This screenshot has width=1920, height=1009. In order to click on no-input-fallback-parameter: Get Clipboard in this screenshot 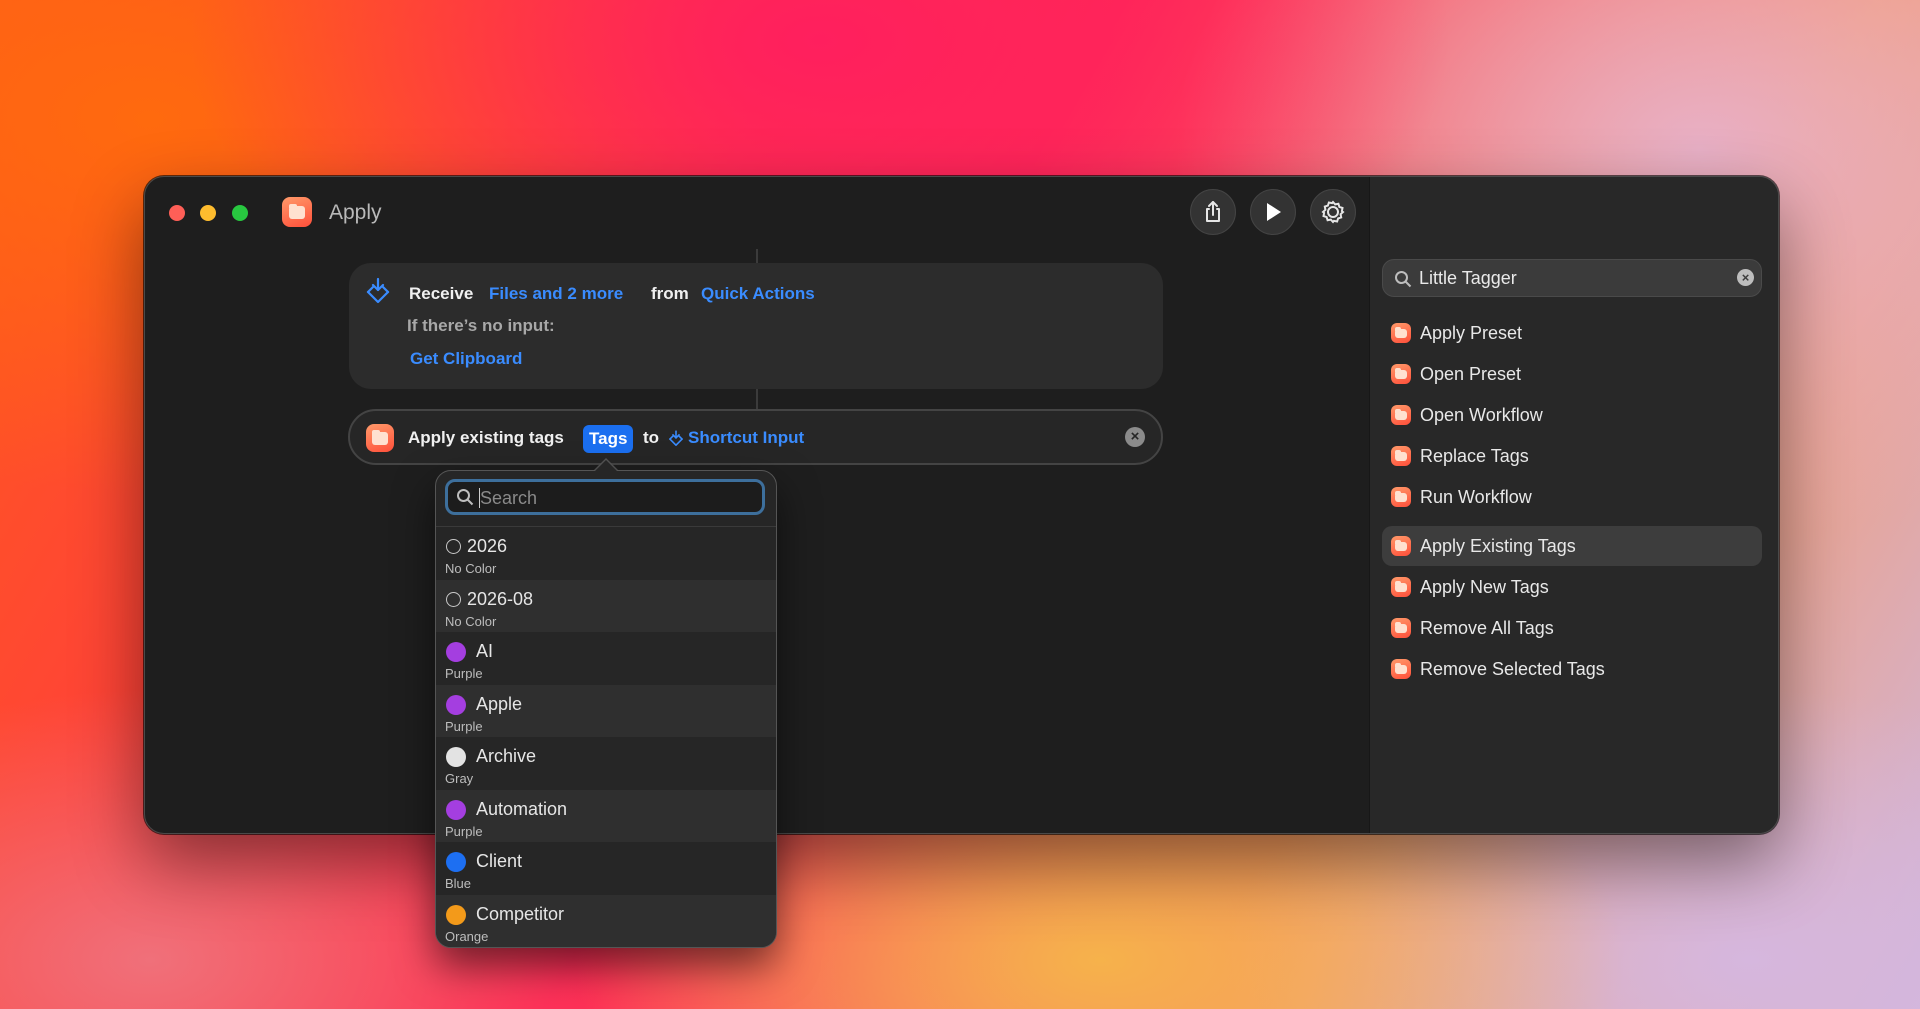, I will do `click(466, 359)`.